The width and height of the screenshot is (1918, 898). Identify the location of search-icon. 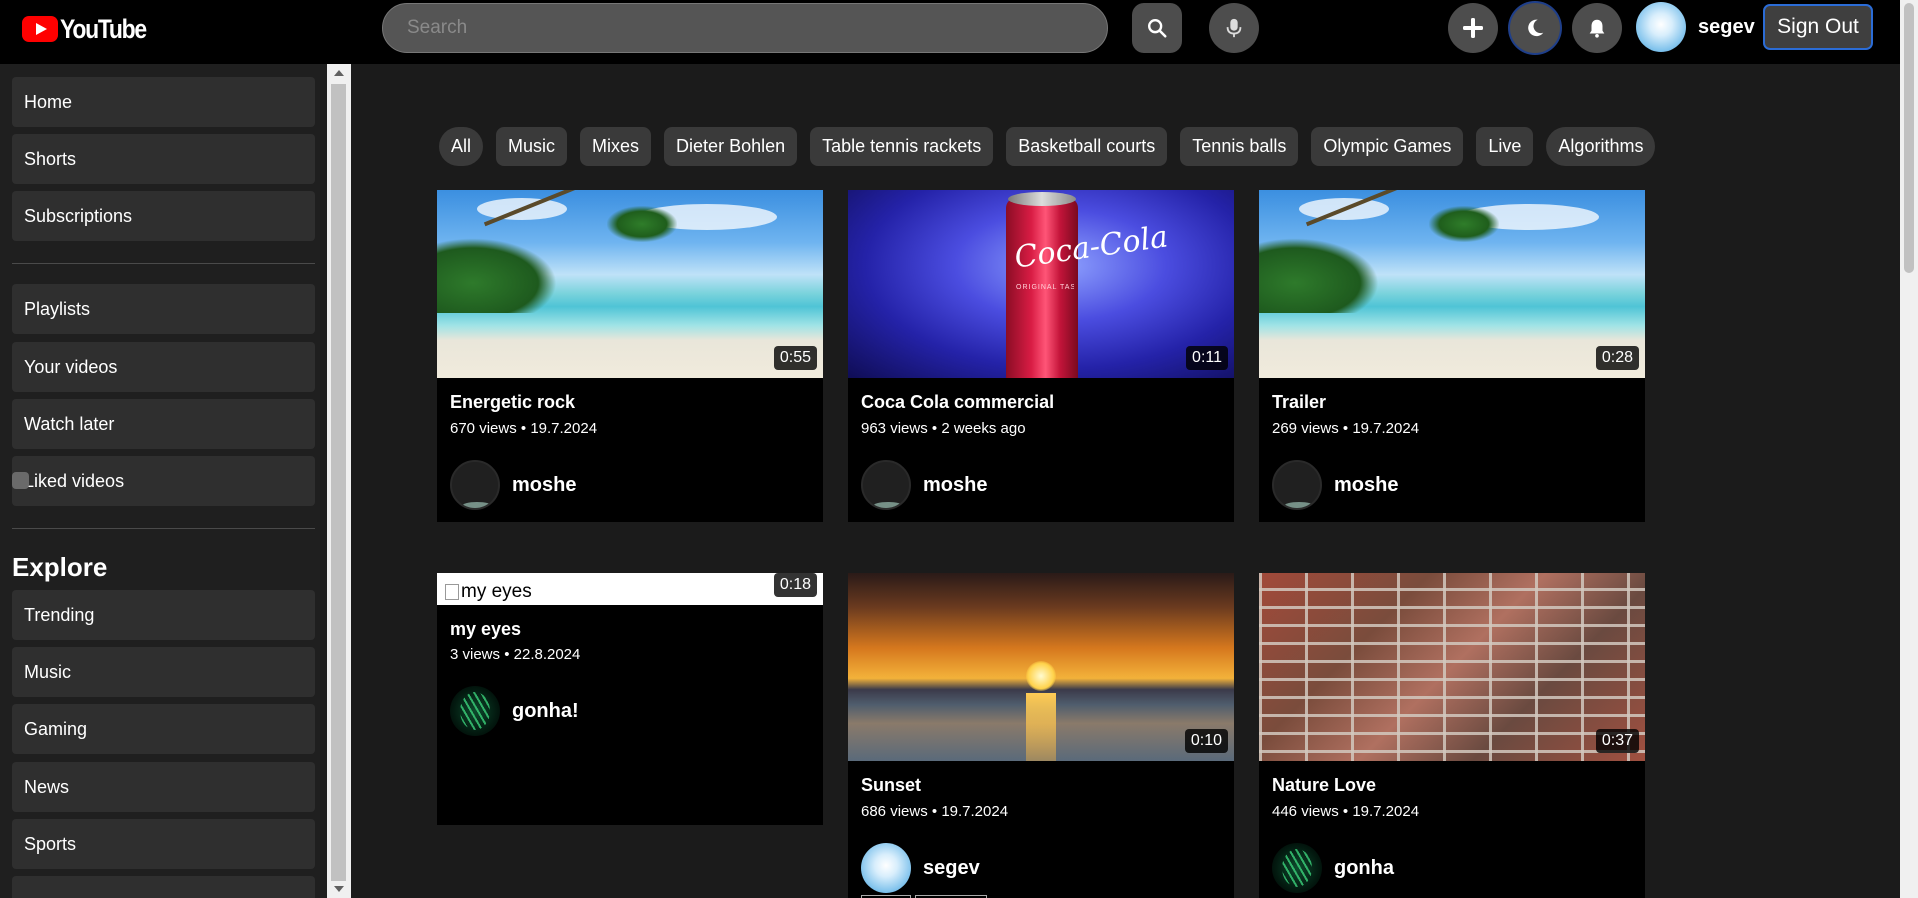
(1157, 28).